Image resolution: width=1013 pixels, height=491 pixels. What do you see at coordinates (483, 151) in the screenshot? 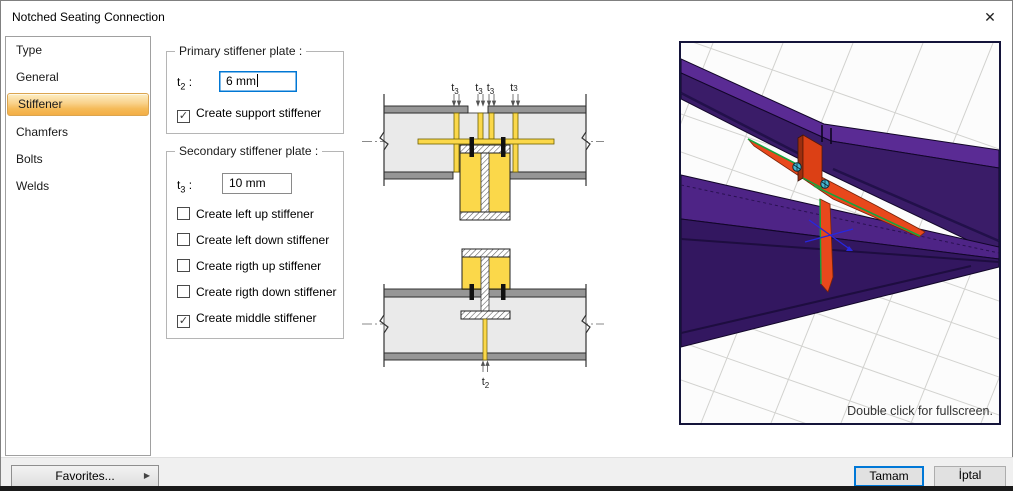
I see `top-section-diagram: t3 t3 t3 t23` at bounding box center [483, 151].